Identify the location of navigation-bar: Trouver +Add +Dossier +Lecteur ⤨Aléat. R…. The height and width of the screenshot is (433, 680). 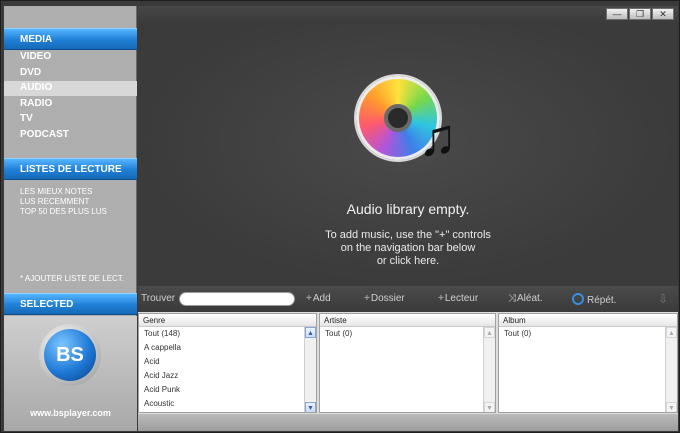
(408, 299).